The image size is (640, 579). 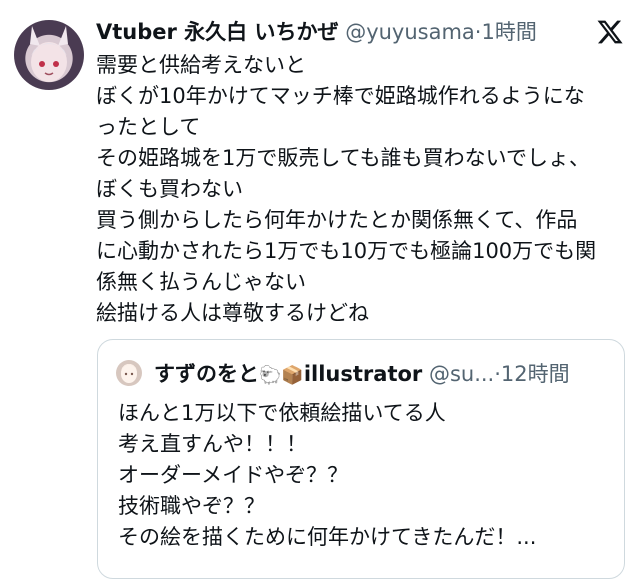 What do you see at coordinates (343, 158) in the screenshot?
I see `tweet-line: その姫路城を1万で販売しても誰も買わないでしょ、` at bounding box center [343, 158].